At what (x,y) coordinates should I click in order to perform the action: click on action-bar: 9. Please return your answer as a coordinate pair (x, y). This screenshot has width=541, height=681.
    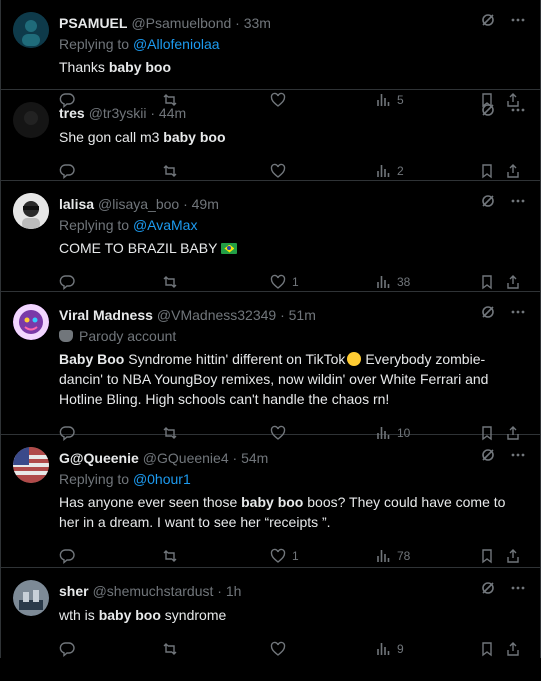
    Looking at the image, I should click on (293, 651).